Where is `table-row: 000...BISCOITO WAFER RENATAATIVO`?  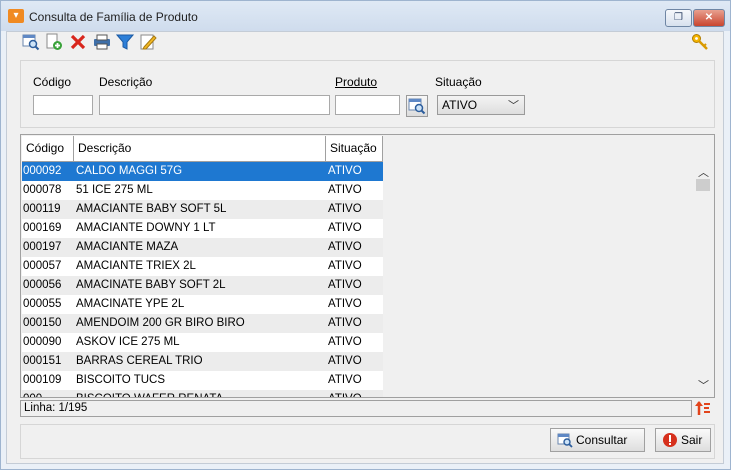
table-row: 000...BISCOITO WAFER RENATAATIVO is located at coordinates (203, 393).